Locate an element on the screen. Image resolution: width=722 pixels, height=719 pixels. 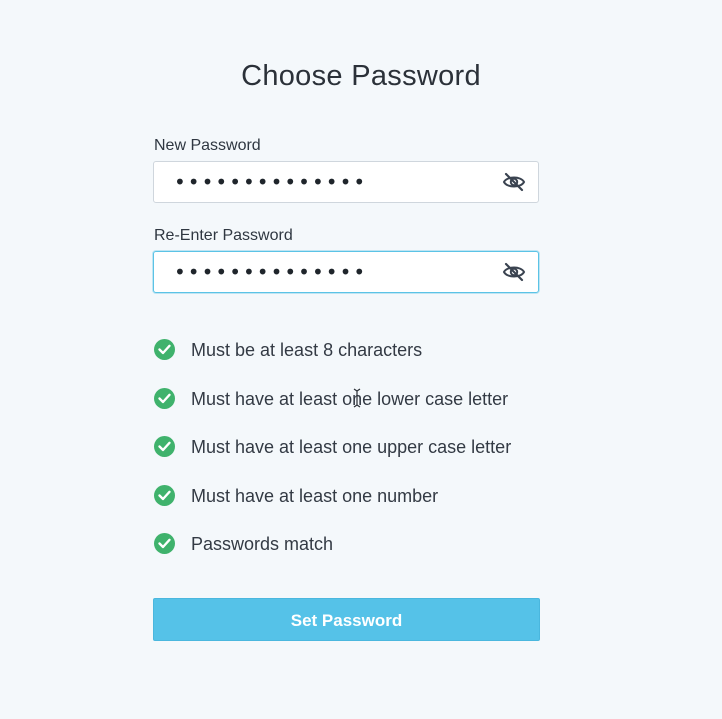
requirement-item: Must be at least 8 characters is located at coordinates (332, 354).